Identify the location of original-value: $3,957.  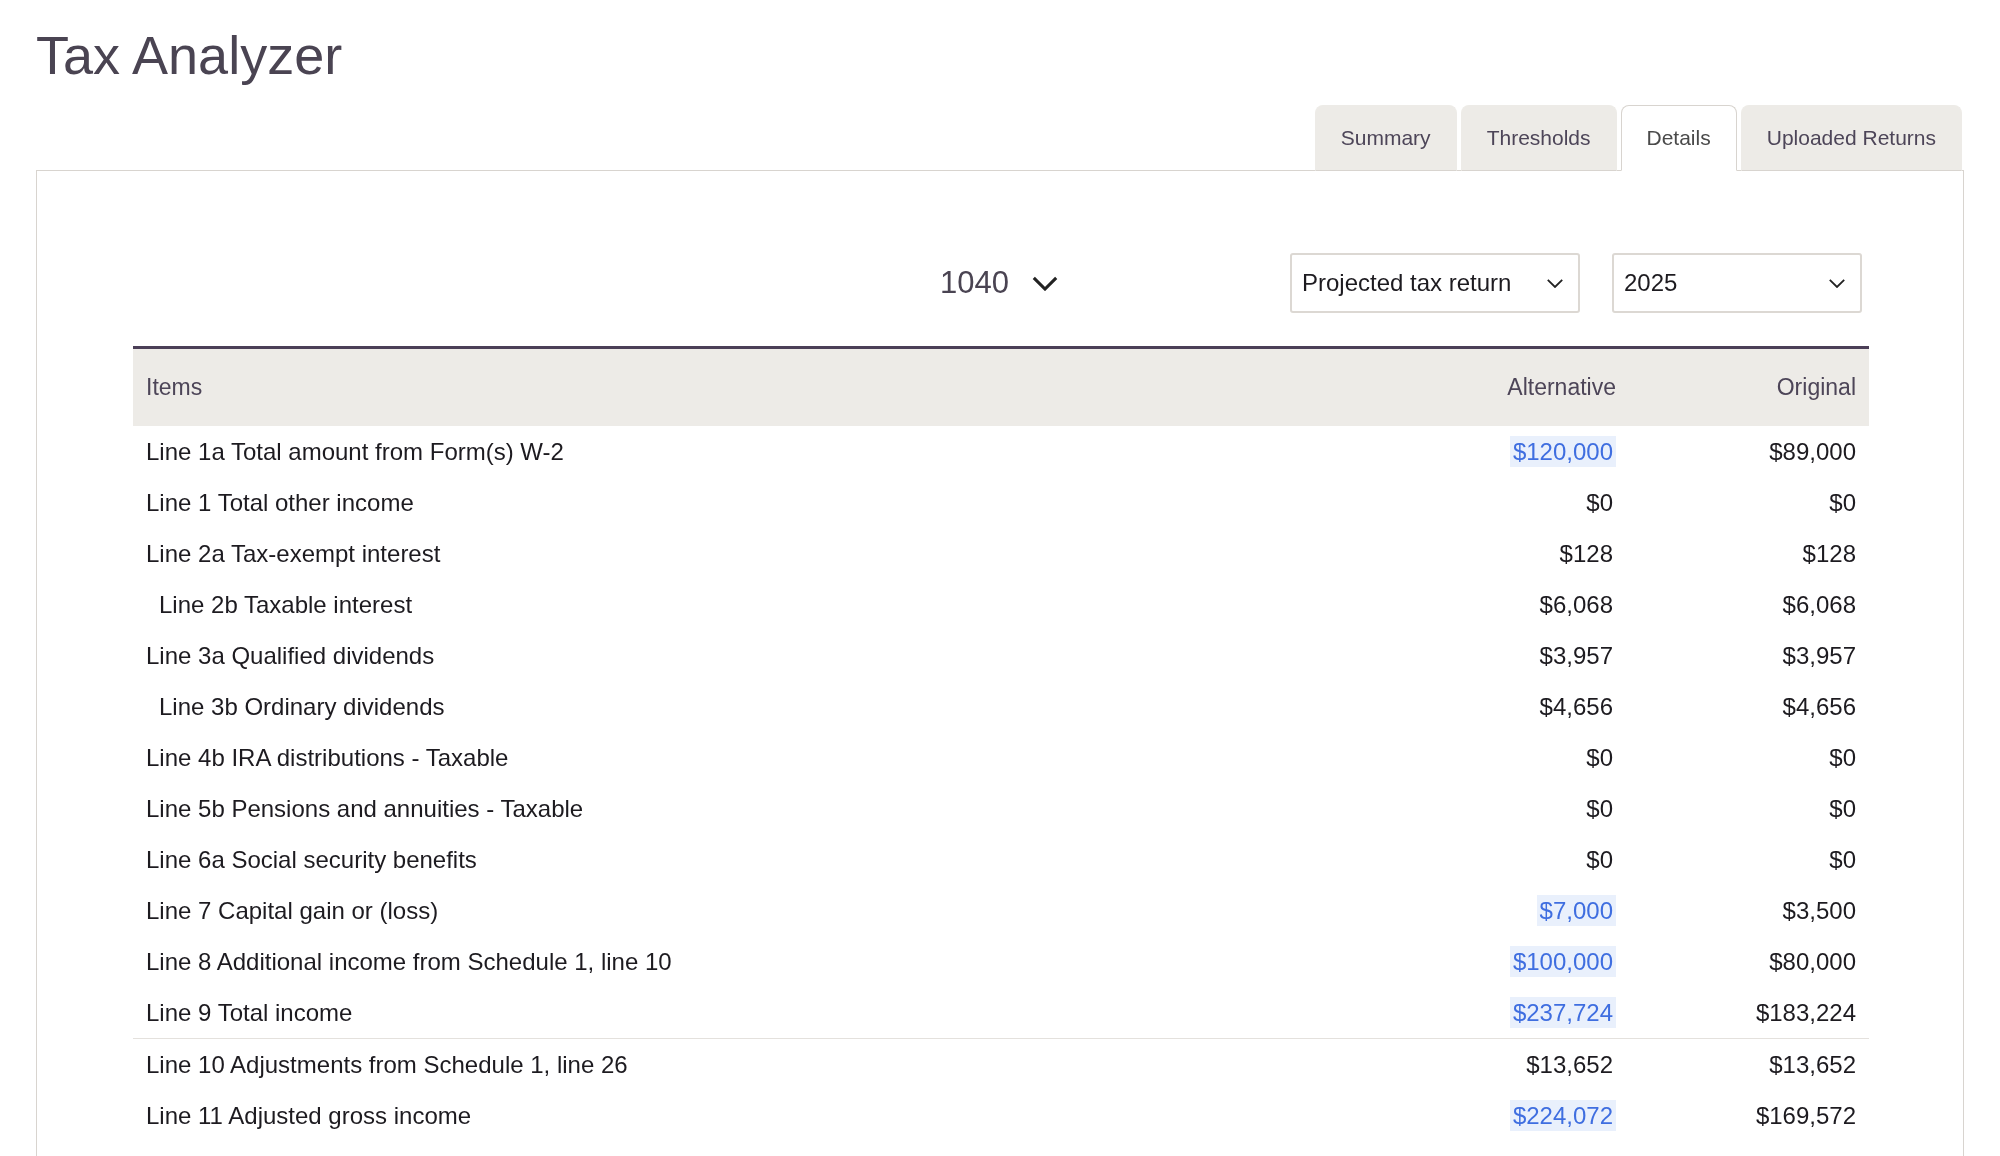
(1819, 655).